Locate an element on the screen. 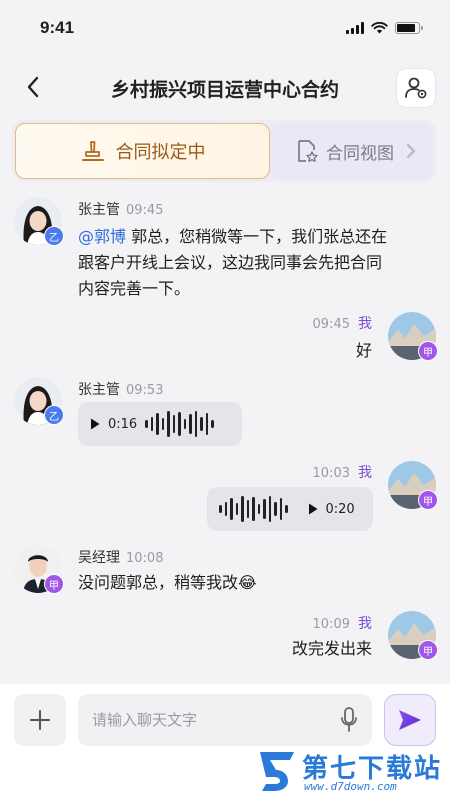 Image resolution: width=450 pixels, height=800 pixels. voice-input-button is located at coordinates (349, 720).